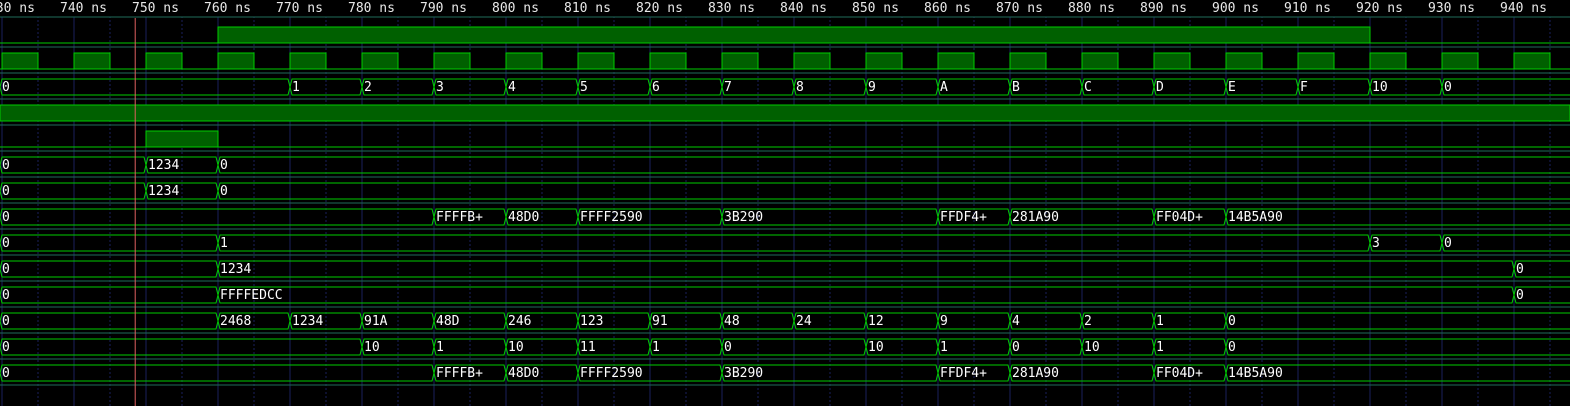 Image resolution: width=1570 pixels, height=406 pixels. Describe the element at coordinates (611, 217) in the screenshot. I see `bus-value-label: FFFF2590` at that location.